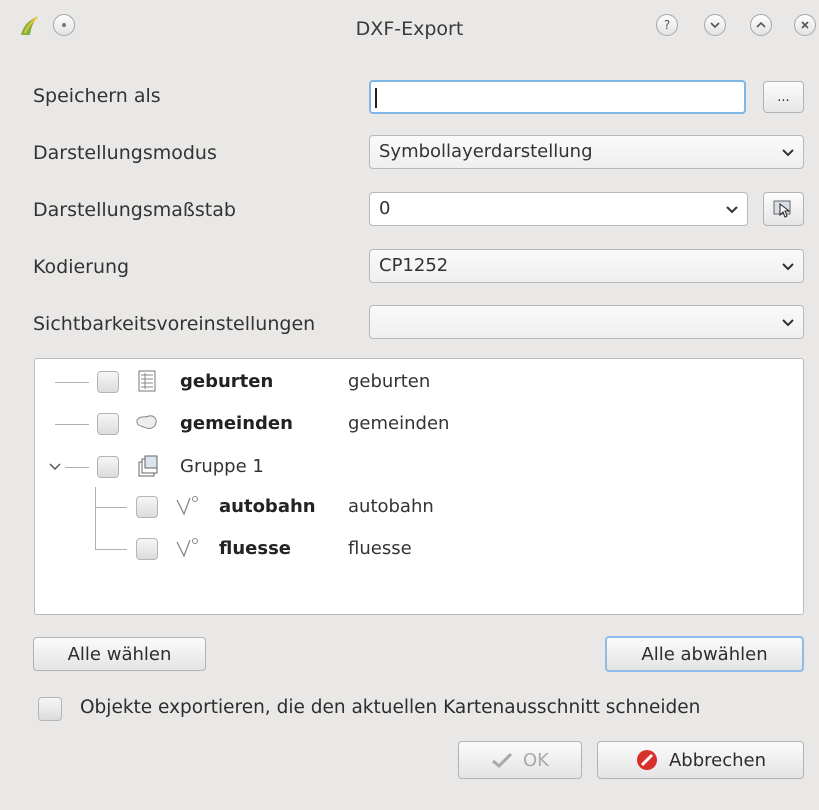  I want to click on table-icon, so click(147, 381).